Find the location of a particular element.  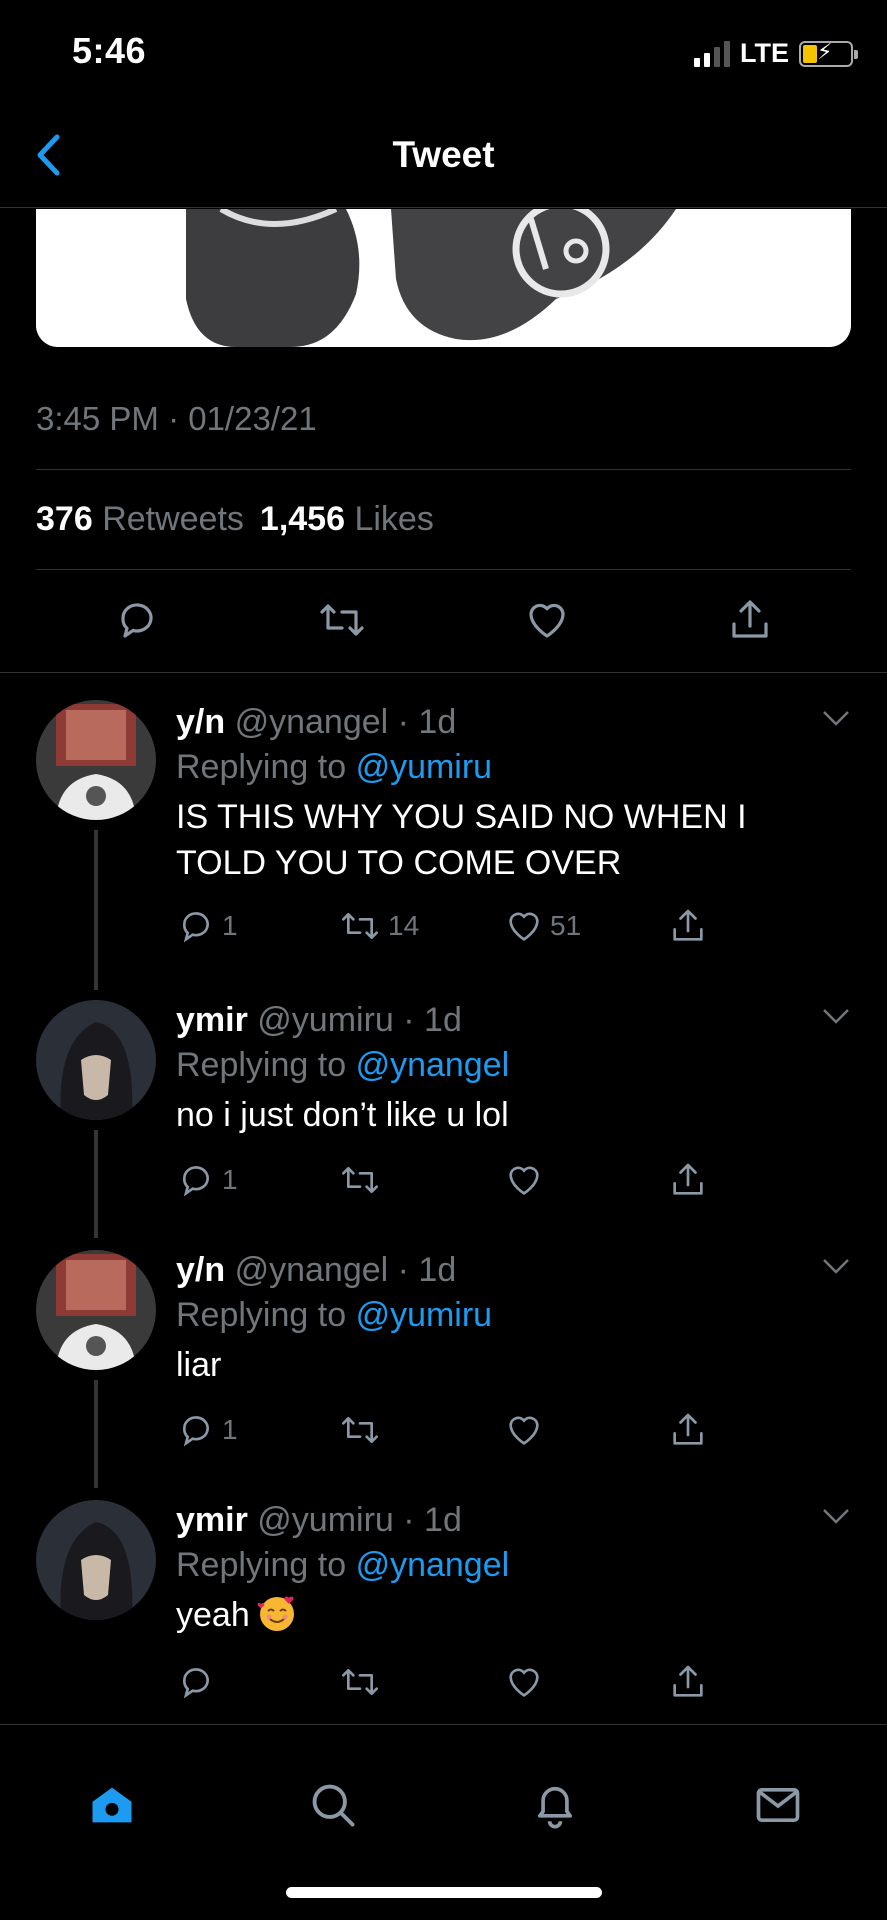

retweet-button: 14 is located at coordinates (378, 926).